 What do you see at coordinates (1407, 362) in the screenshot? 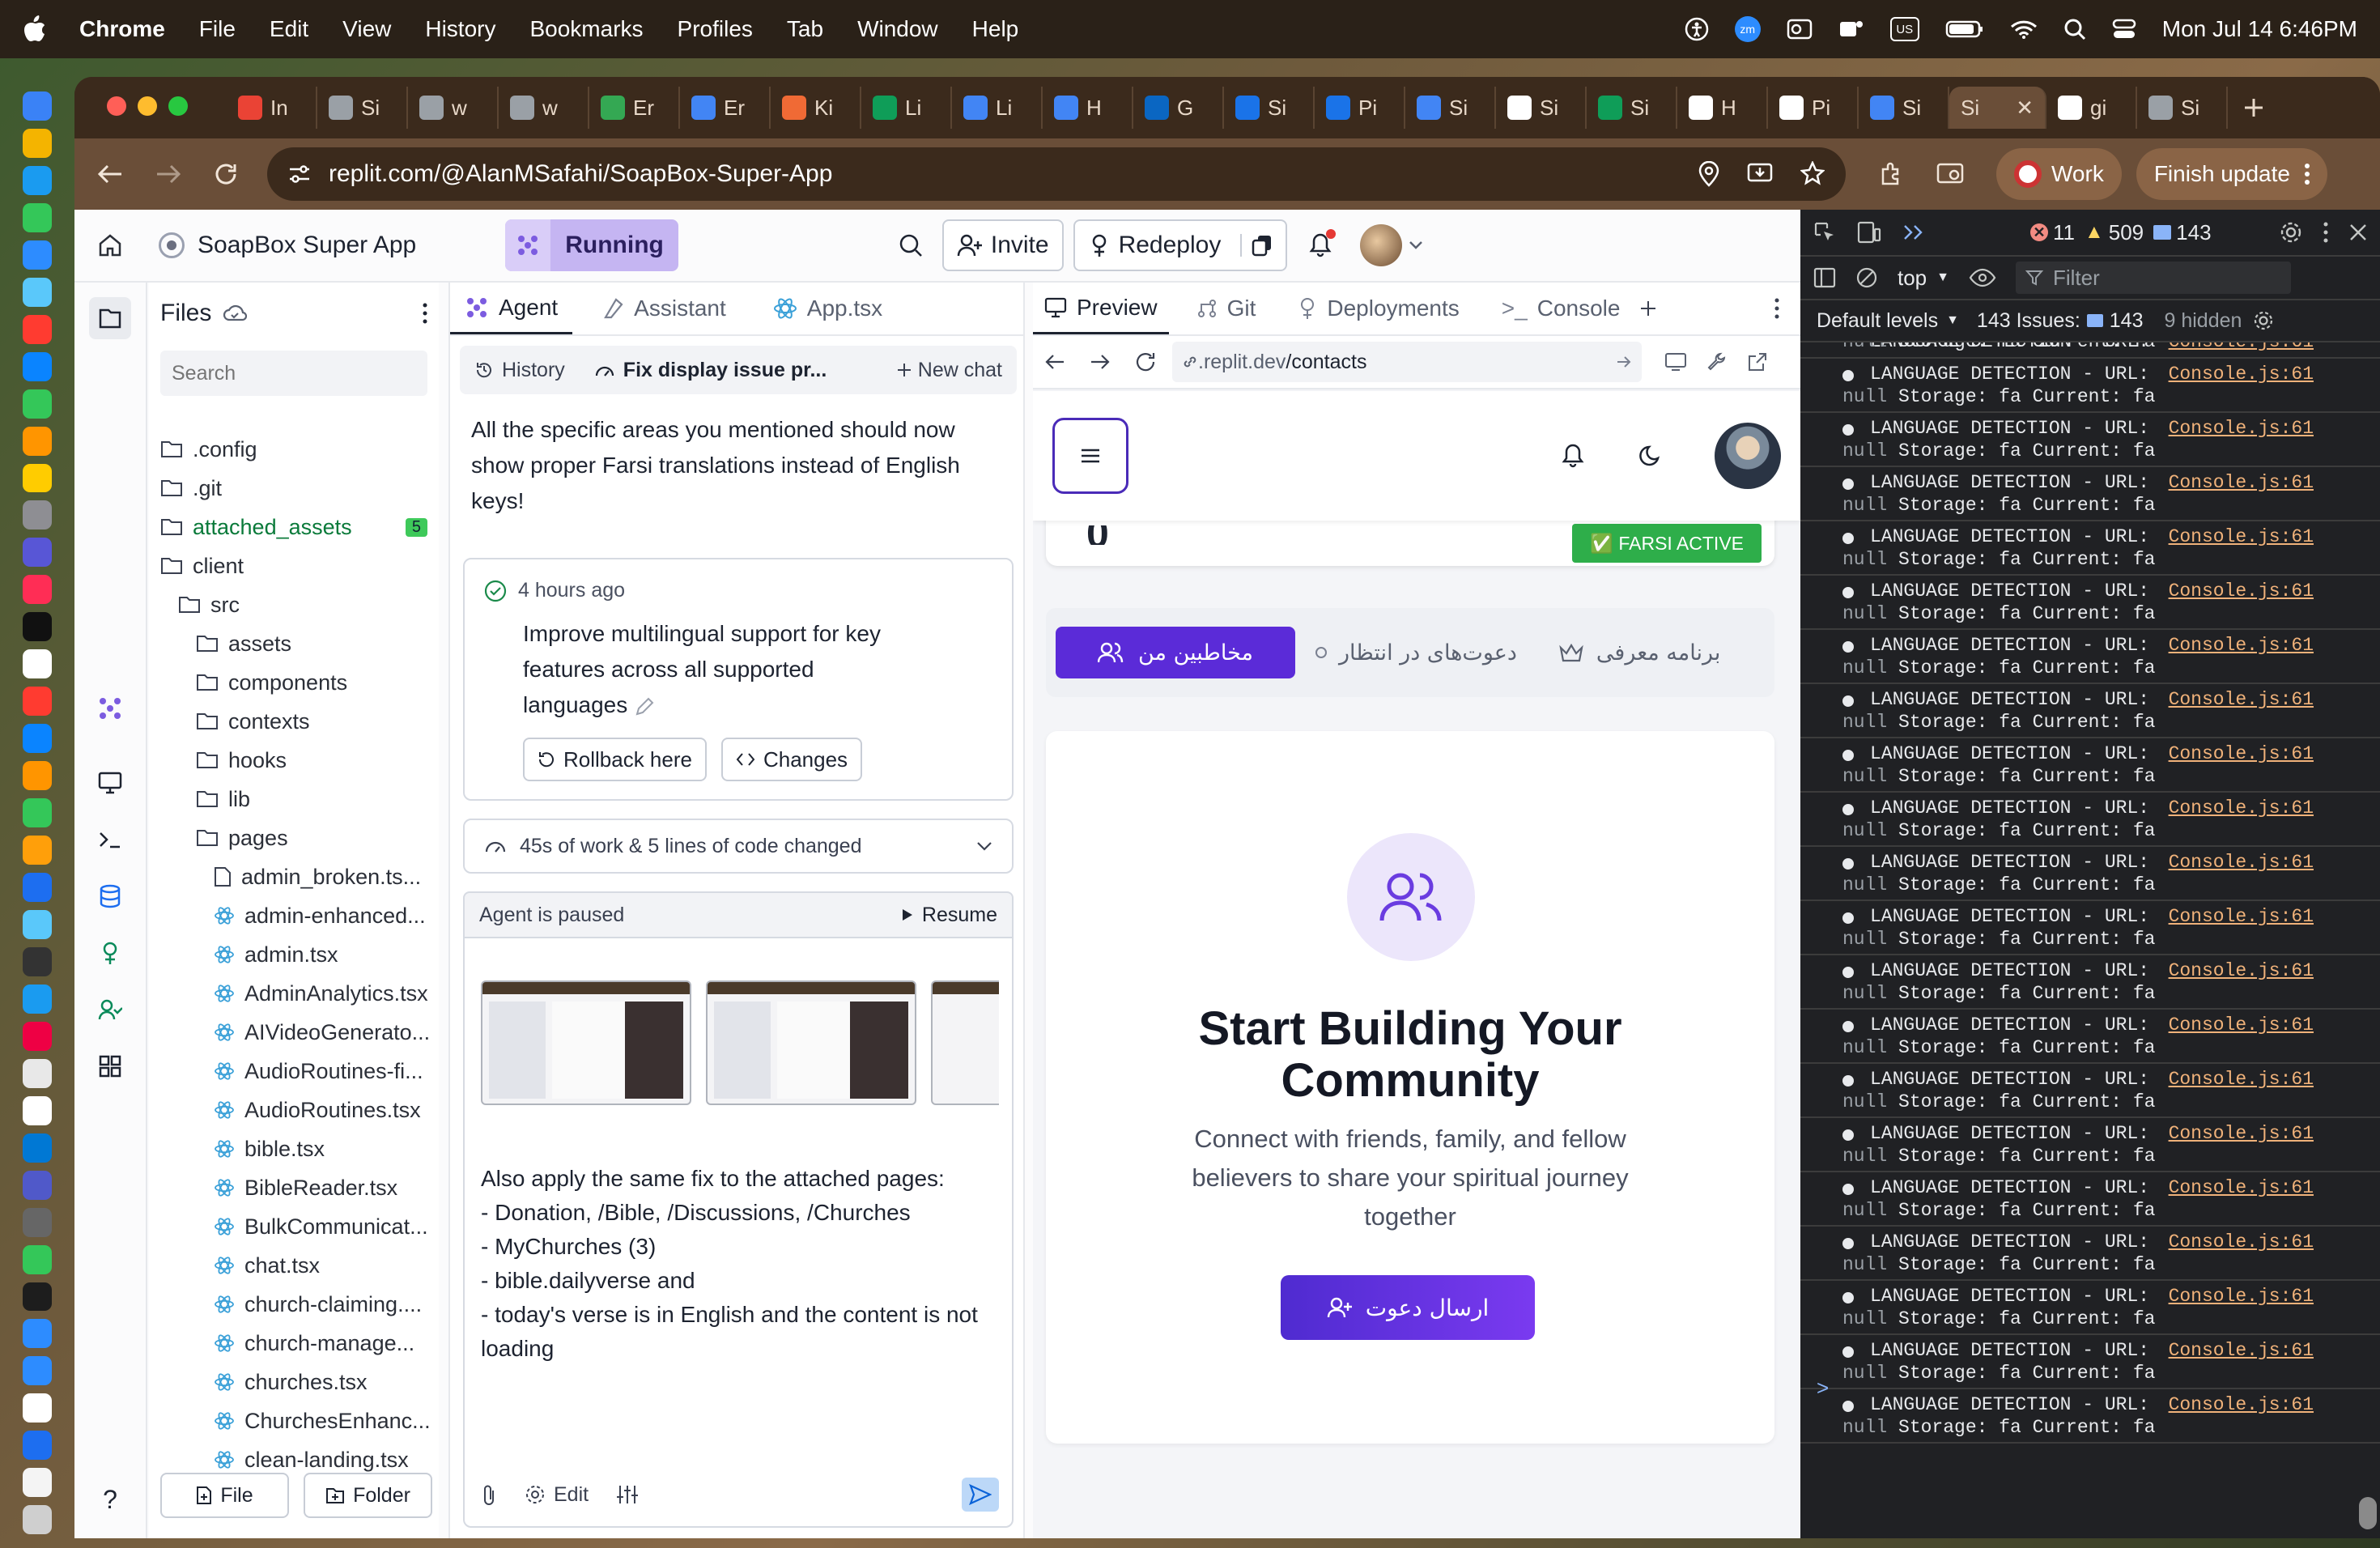
I see `preview-url-input: .replit.dev/contacts` at bounding box center [1407, 362].